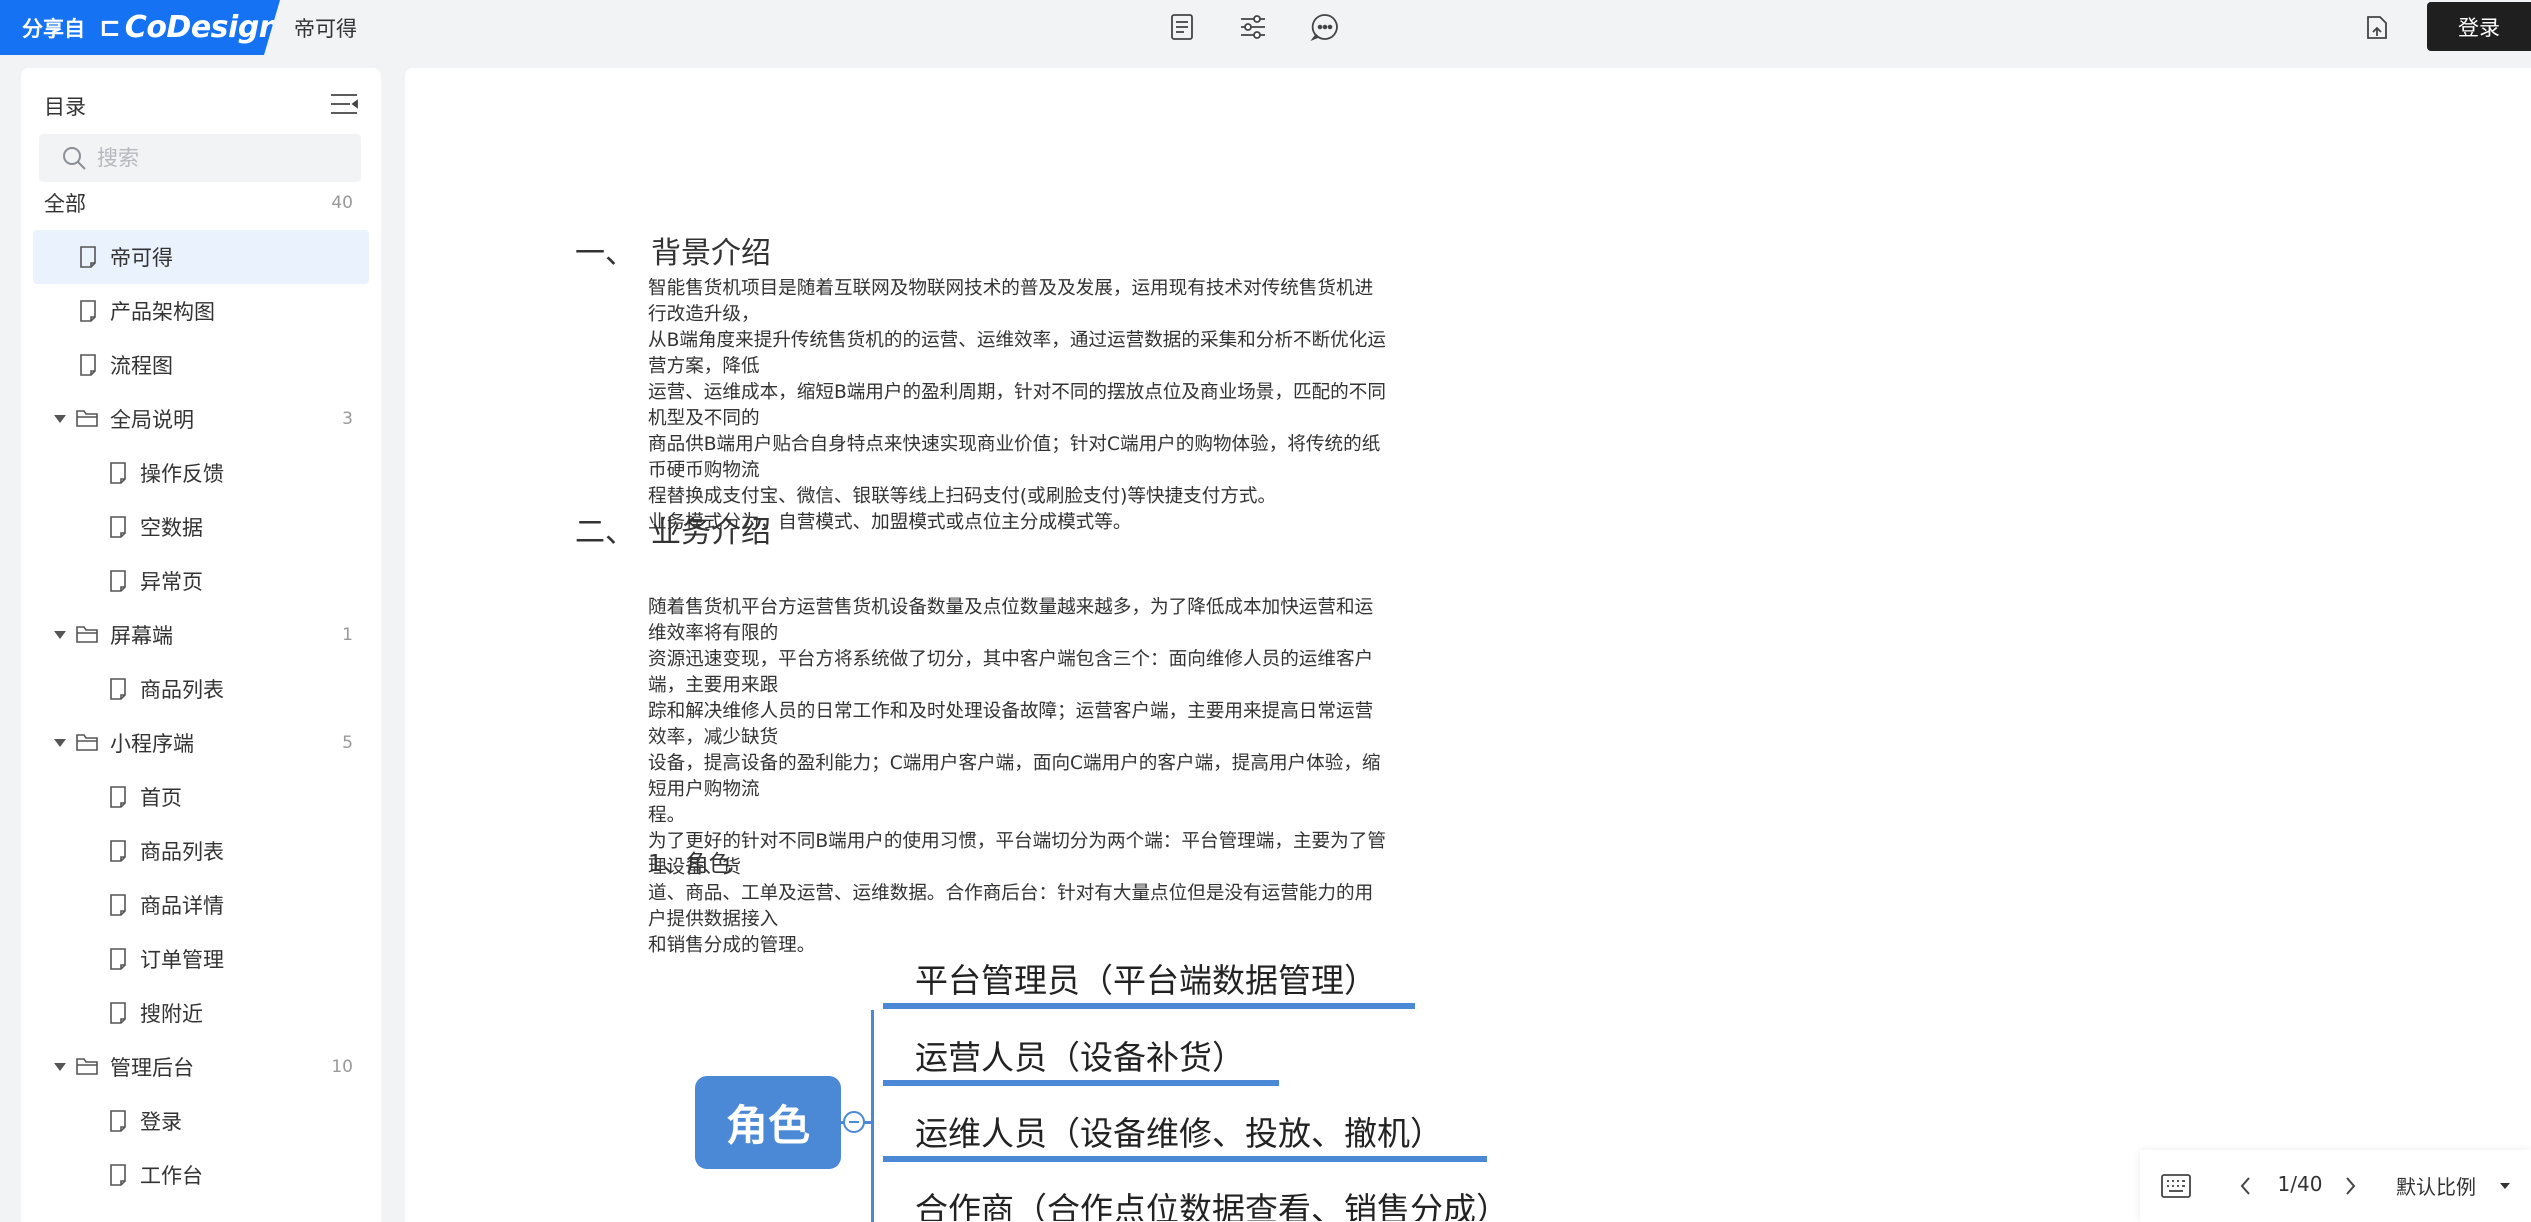  What do you see at coordinates (171, 528) in the screenshot?
I see `tree-item-label: 空数据` at bounding box center [171, 528].